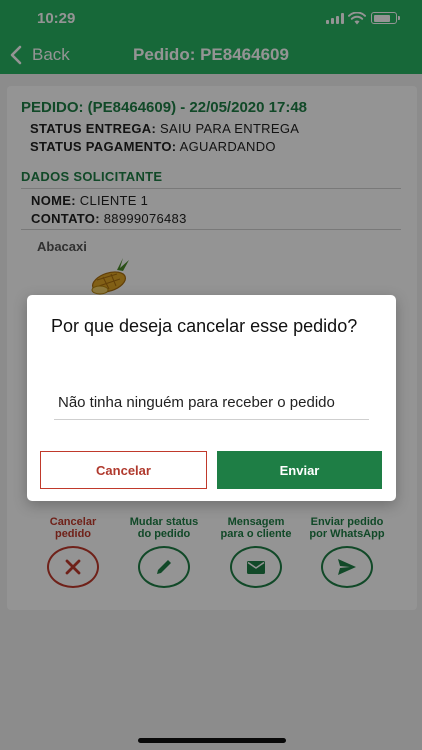 This screenshot has width=422, height=750. What do you see at coordinates (211, 402) in the screenshot?
I see `cancel-reason-input` at bounding box center [211, 402].